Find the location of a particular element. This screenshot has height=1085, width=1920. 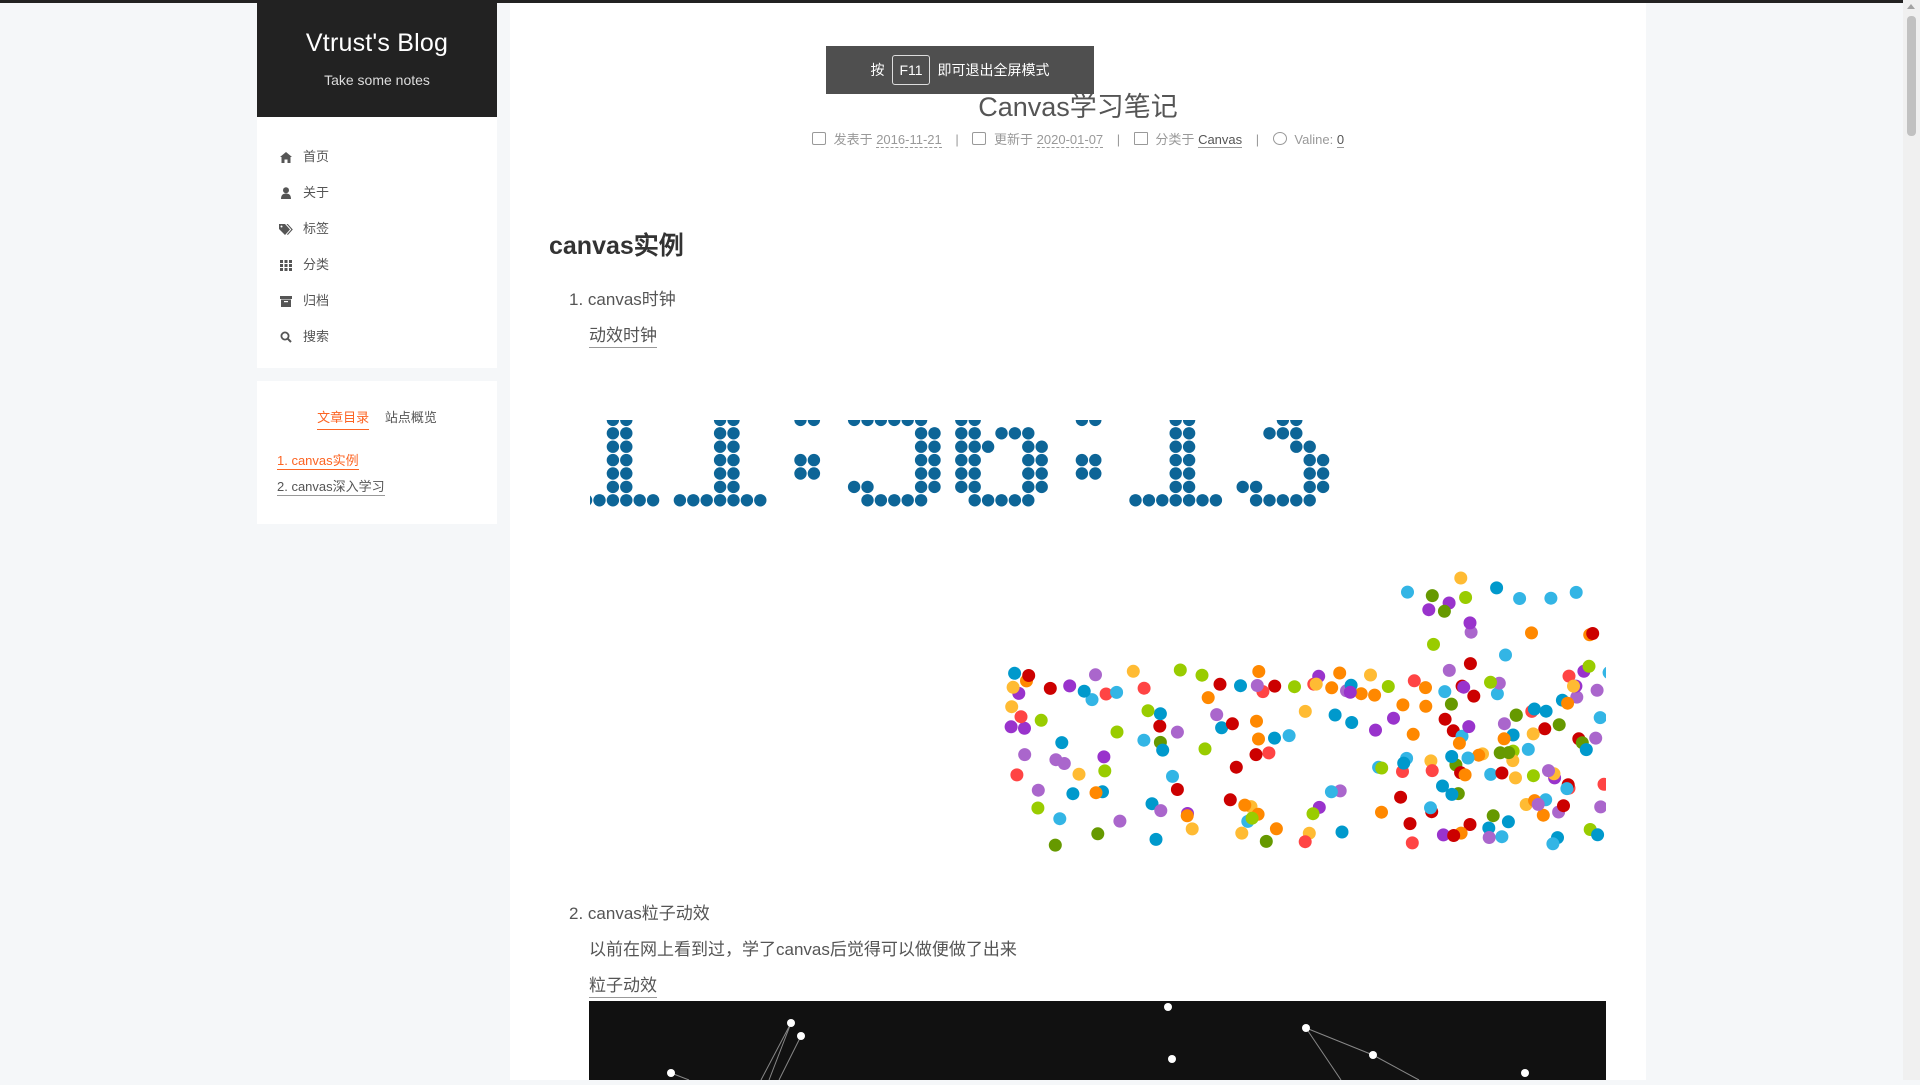

scroll-up-arrow-icon is located at coordinates (1911, 6).